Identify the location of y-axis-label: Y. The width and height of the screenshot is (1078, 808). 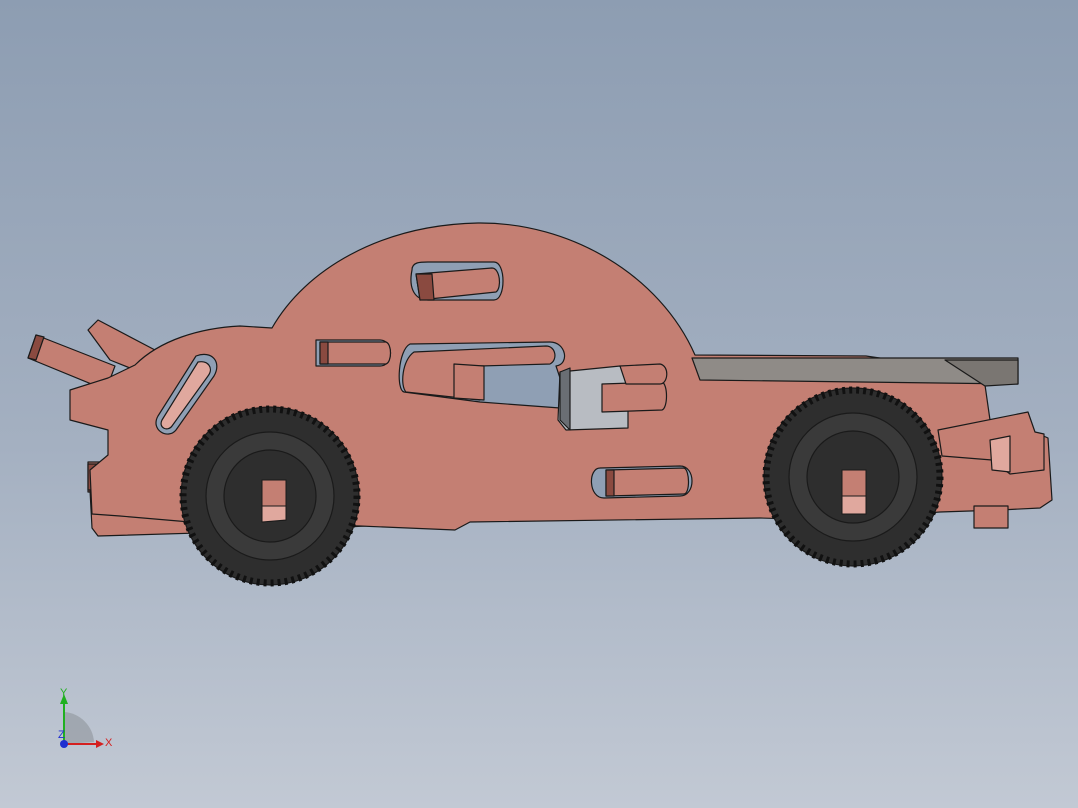
(64, 693).